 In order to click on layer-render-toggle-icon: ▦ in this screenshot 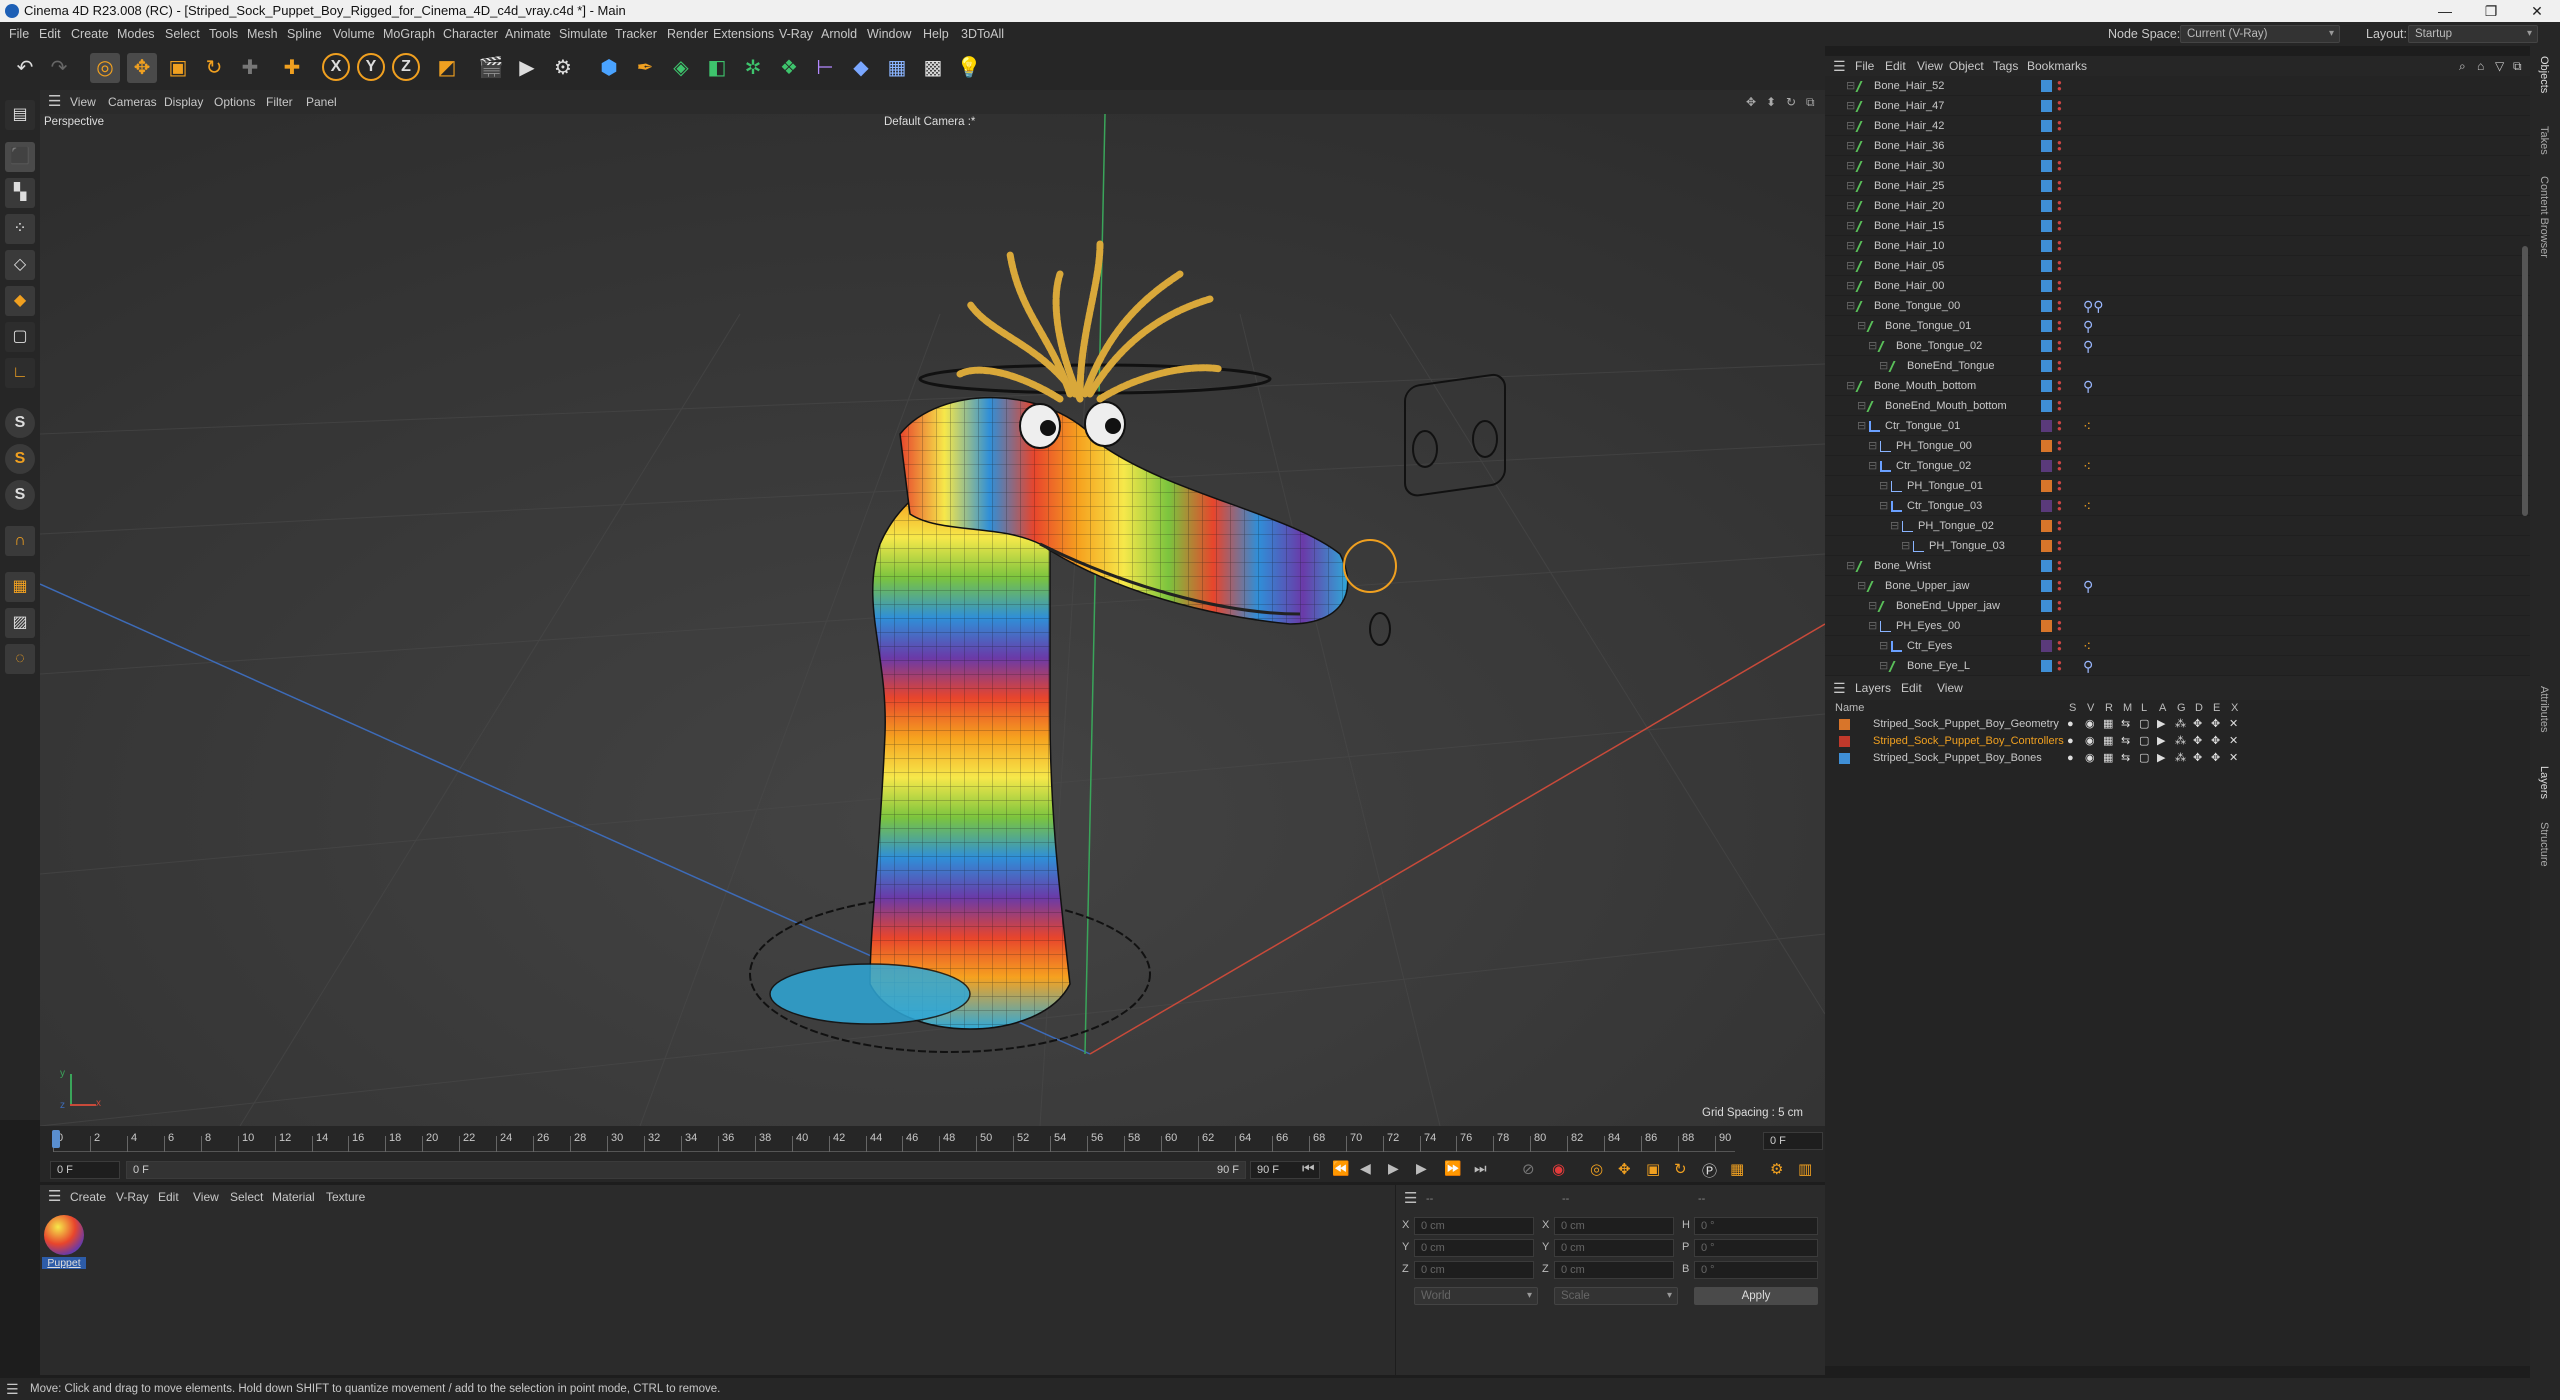, I will do `click(2108, 724)`.